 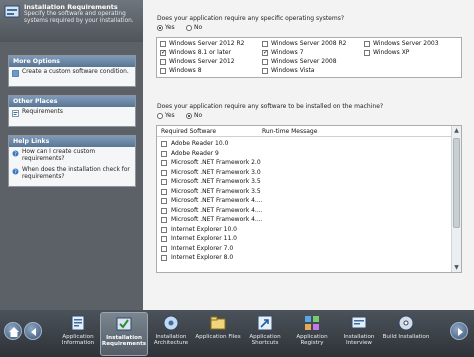 What do you see at coordinates (124, 334) in the screenshot?
I see `step-installation-requirements: Installation Requirements` at bounding box center [124, 334].